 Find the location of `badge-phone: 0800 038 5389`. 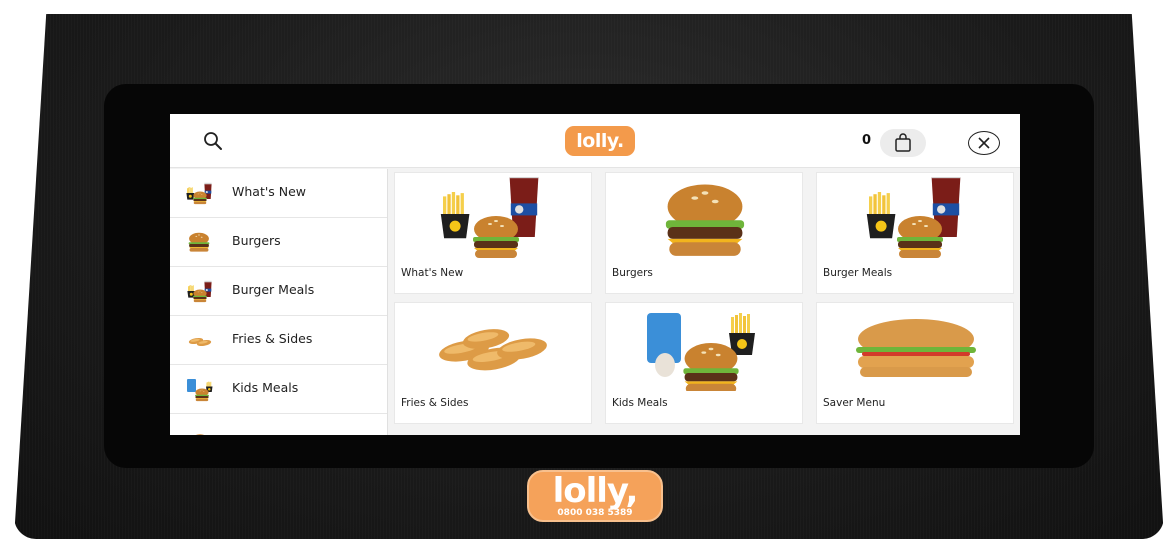

badge-phone: 0800 038 5389 is located at coordinates (595, 513).